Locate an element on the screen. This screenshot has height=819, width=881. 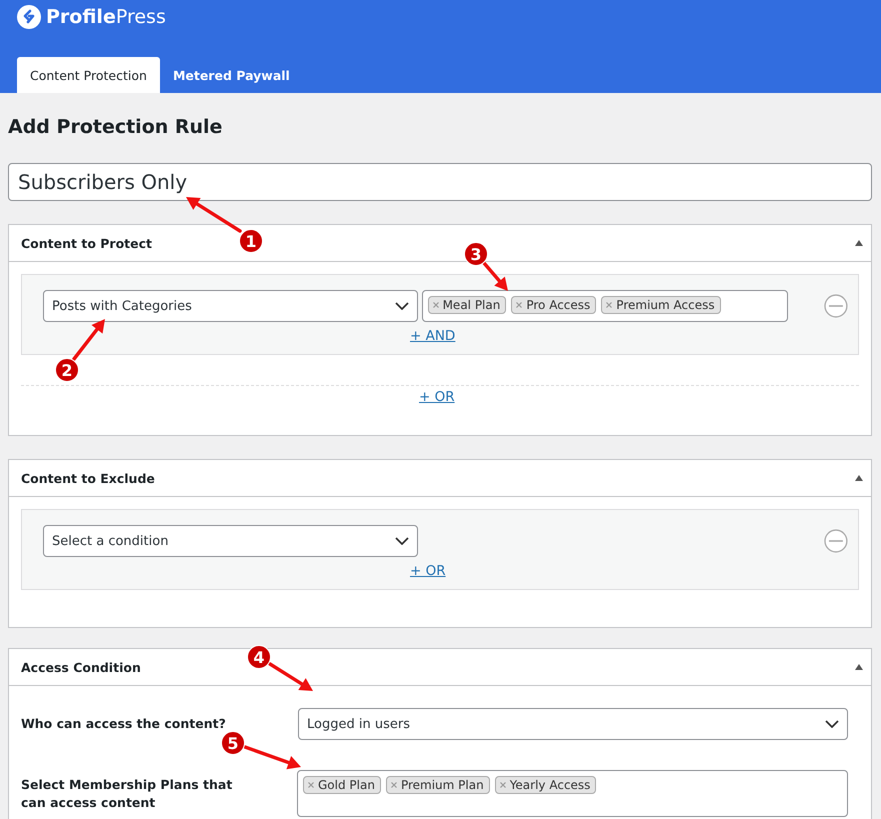
tag-chip: Premium Access is located at coordinates (661, 305).